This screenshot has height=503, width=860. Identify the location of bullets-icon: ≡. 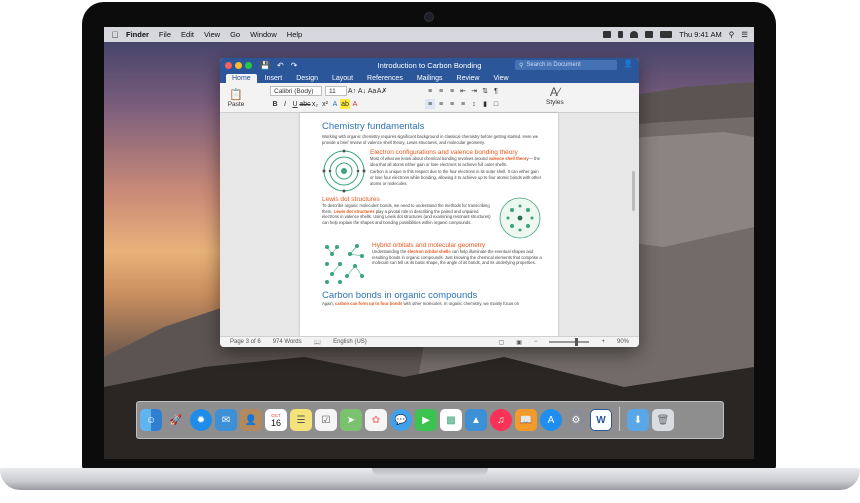
(430, 91).